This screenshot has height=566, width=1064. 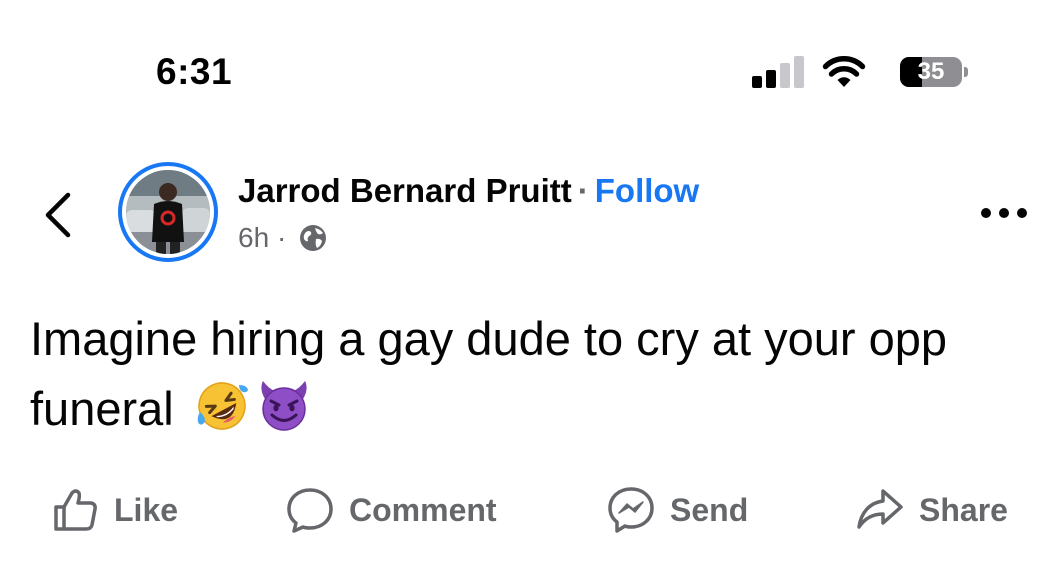 What do you see at coordinates (59, 215) in the screenshot?
I see `back-chevron-icon` at bounding box center [59, 215].